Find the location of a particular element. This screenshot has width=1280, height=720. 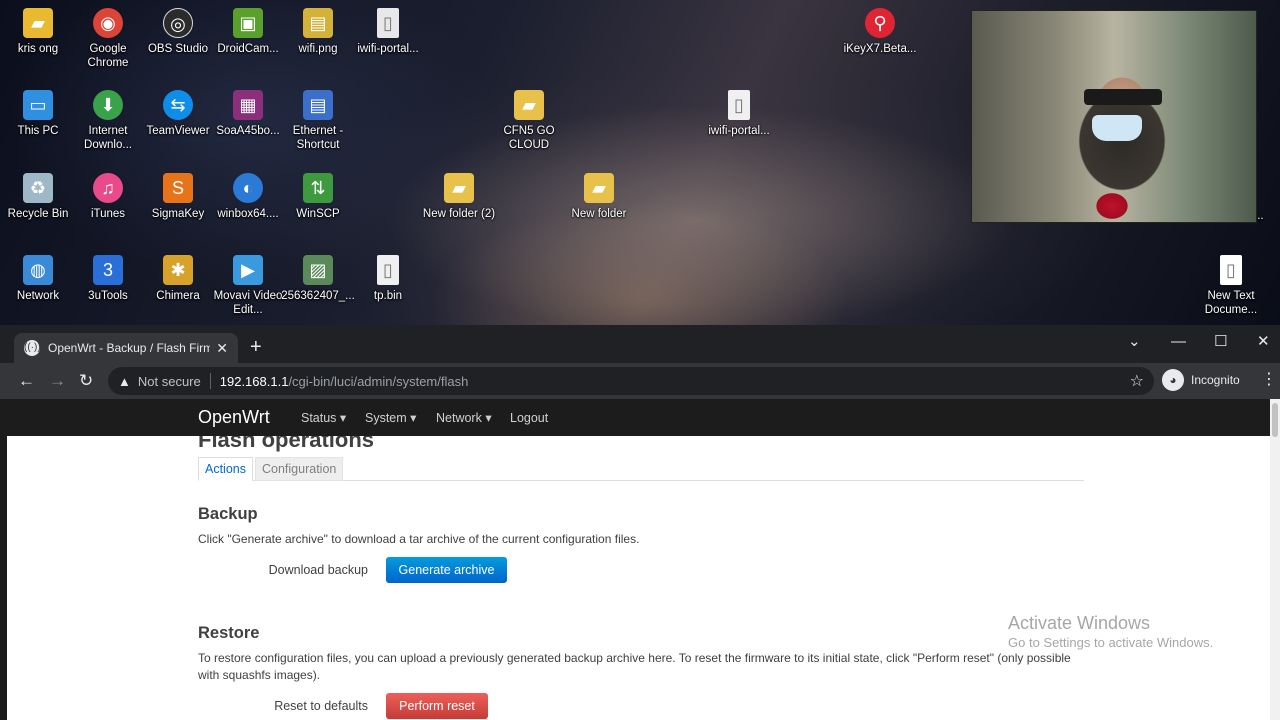

maximize-button: ☐ is located at coordinates (1220, 342).